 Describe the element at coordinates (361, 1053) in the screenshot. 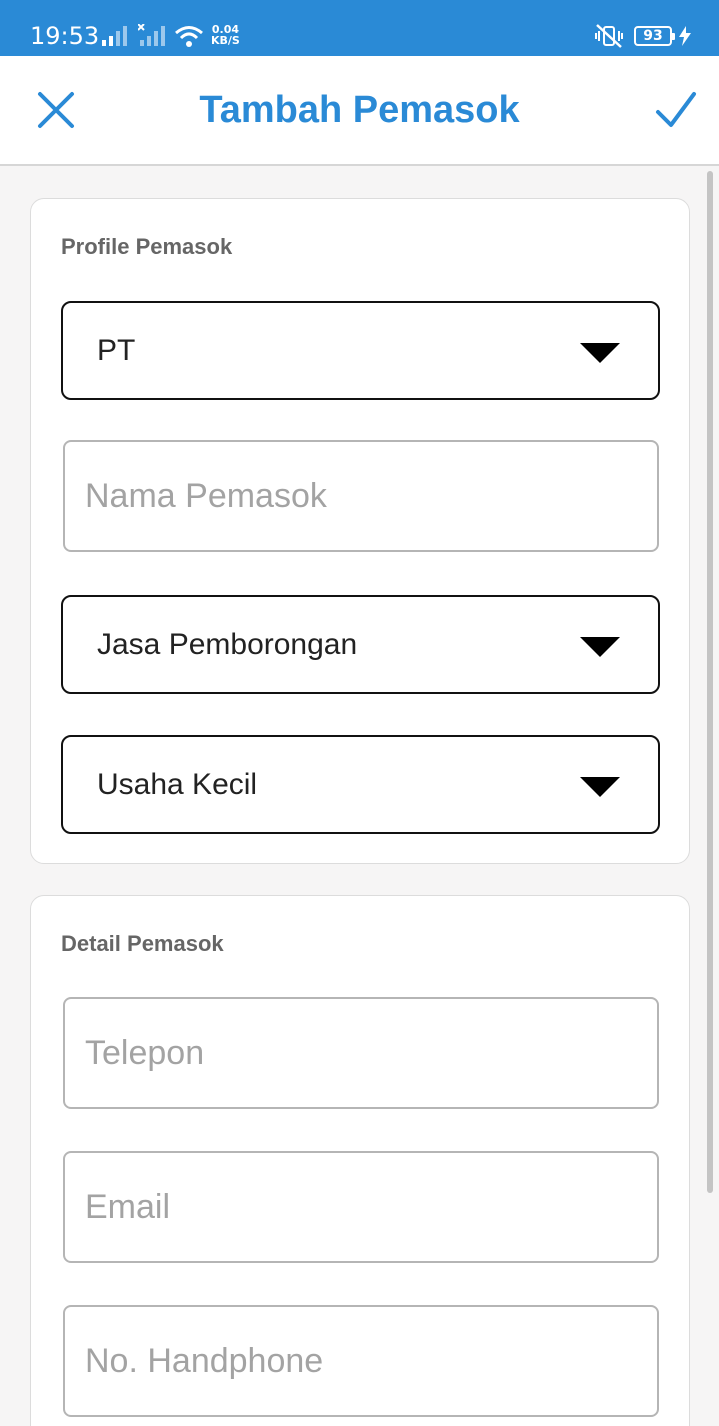

I see `phone-field` at that location.